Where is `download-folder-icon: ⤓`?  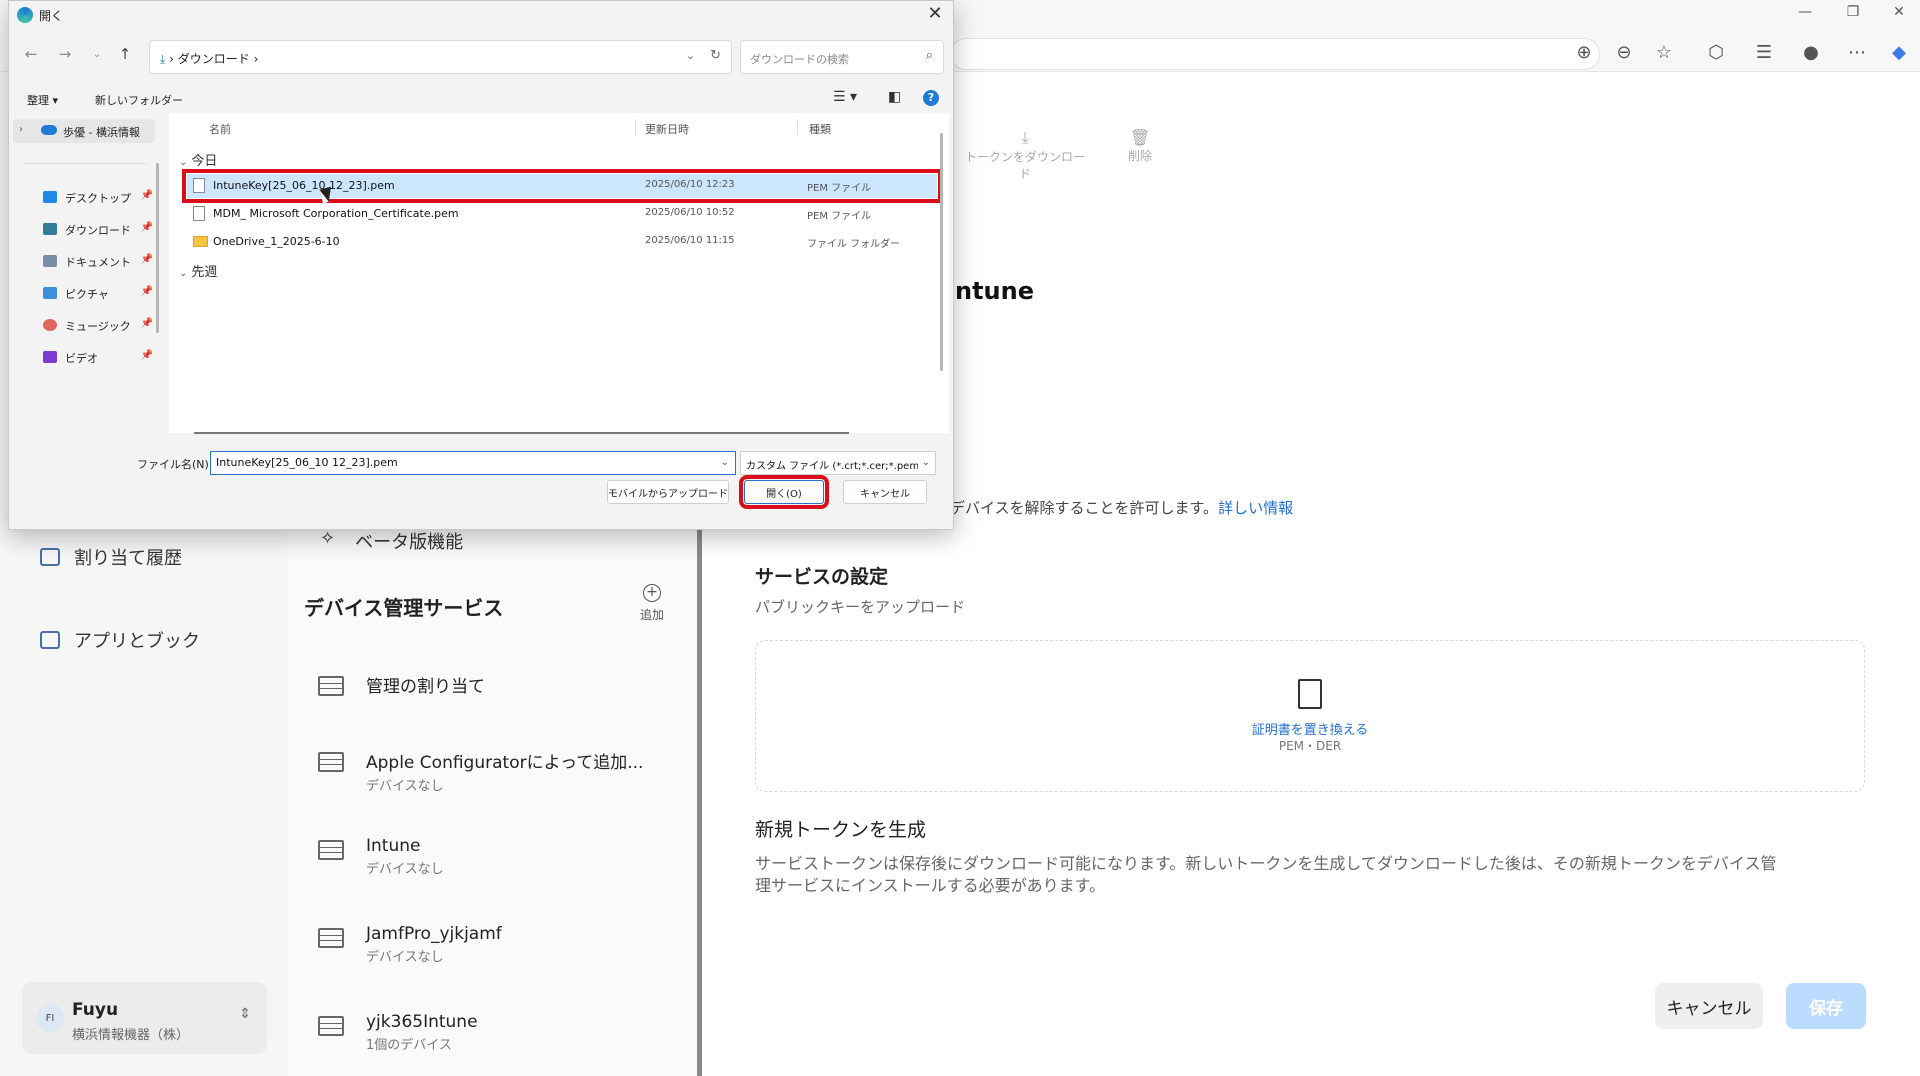
download-folder-icon: ⤓ is located at coordinates (163, 59).